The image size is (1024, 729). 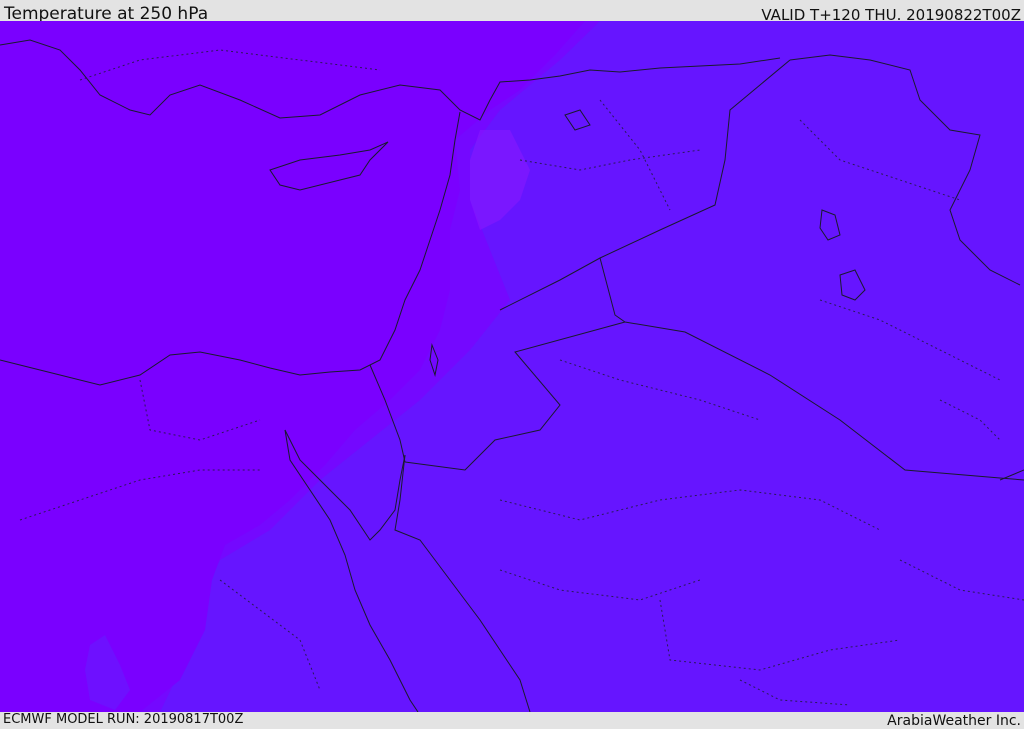 I want to click on credit-label: ArabiaWeather Inc., so click(x=954, y=721).